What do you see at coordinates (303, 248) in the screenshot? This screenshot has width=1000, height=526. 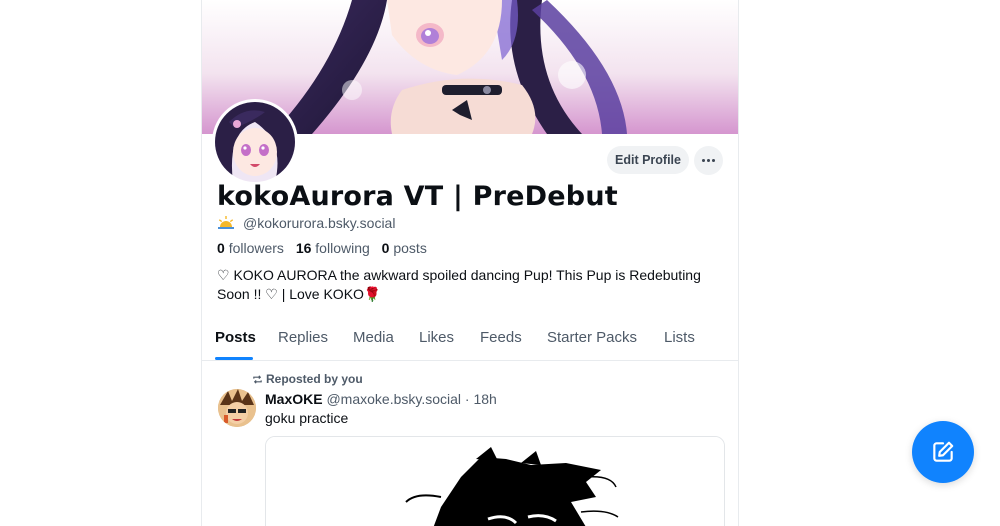 I see `following-count: 16` at bounding box center [303, 248].